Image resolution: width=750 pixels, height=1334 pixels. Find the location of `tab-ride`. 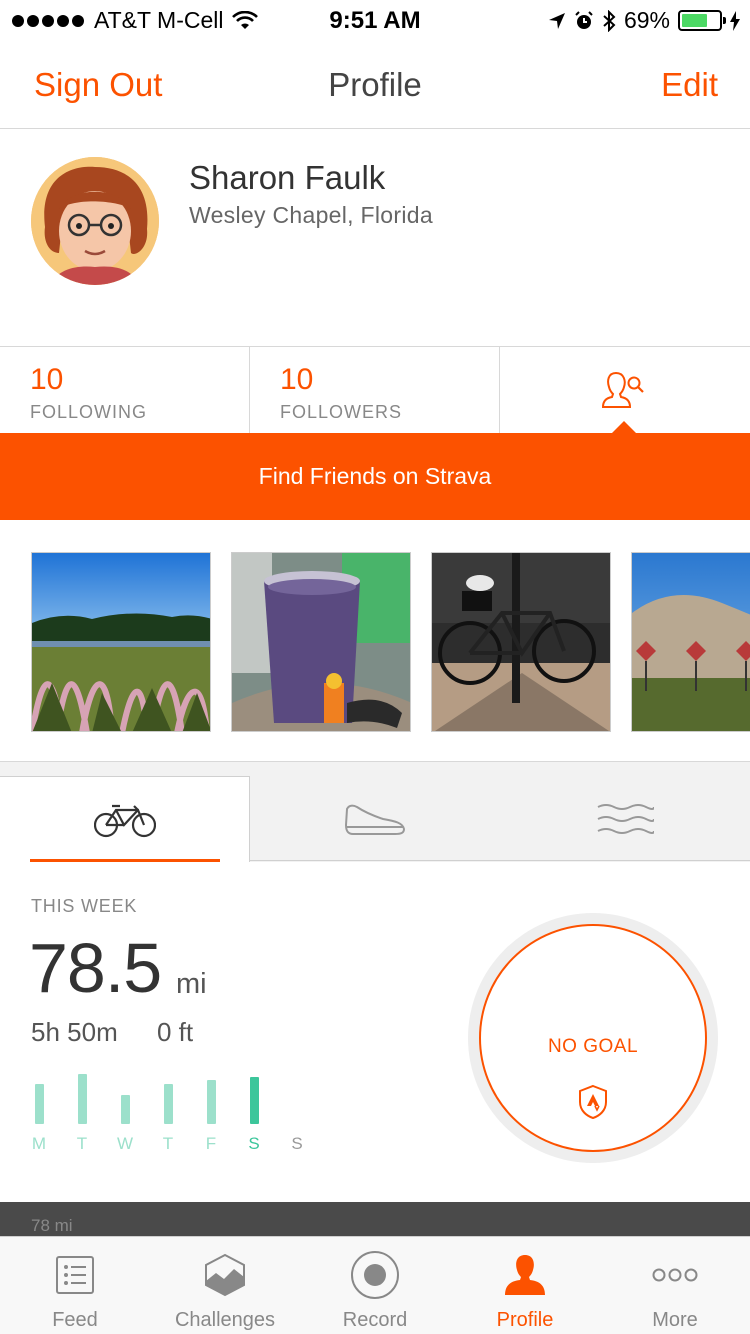

tab-ride is located at coordinates (125, 819).